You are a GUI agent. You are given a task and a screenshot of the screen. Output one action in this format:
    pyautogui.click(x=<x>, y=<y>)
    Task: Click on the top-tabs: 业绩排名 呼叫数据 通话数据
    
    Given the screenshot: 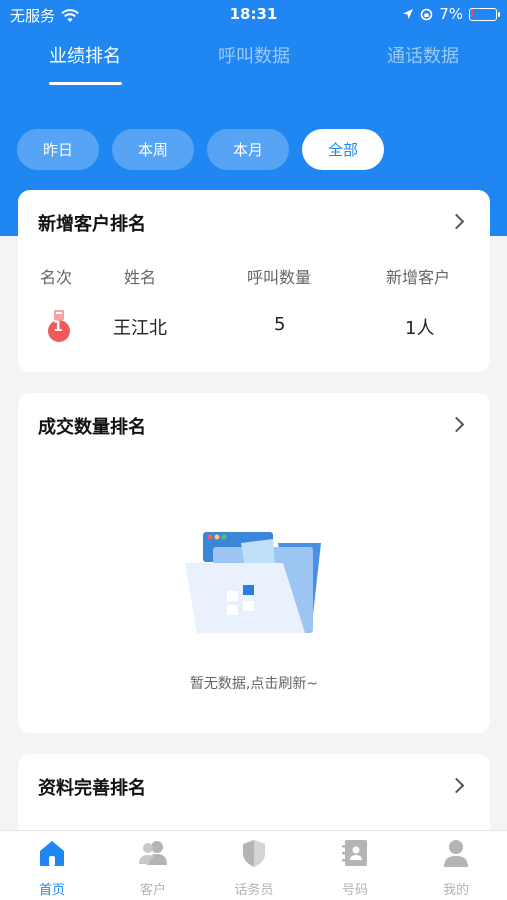 What is the action you would take?
    pyautogui.click(x=253, y=67)
    